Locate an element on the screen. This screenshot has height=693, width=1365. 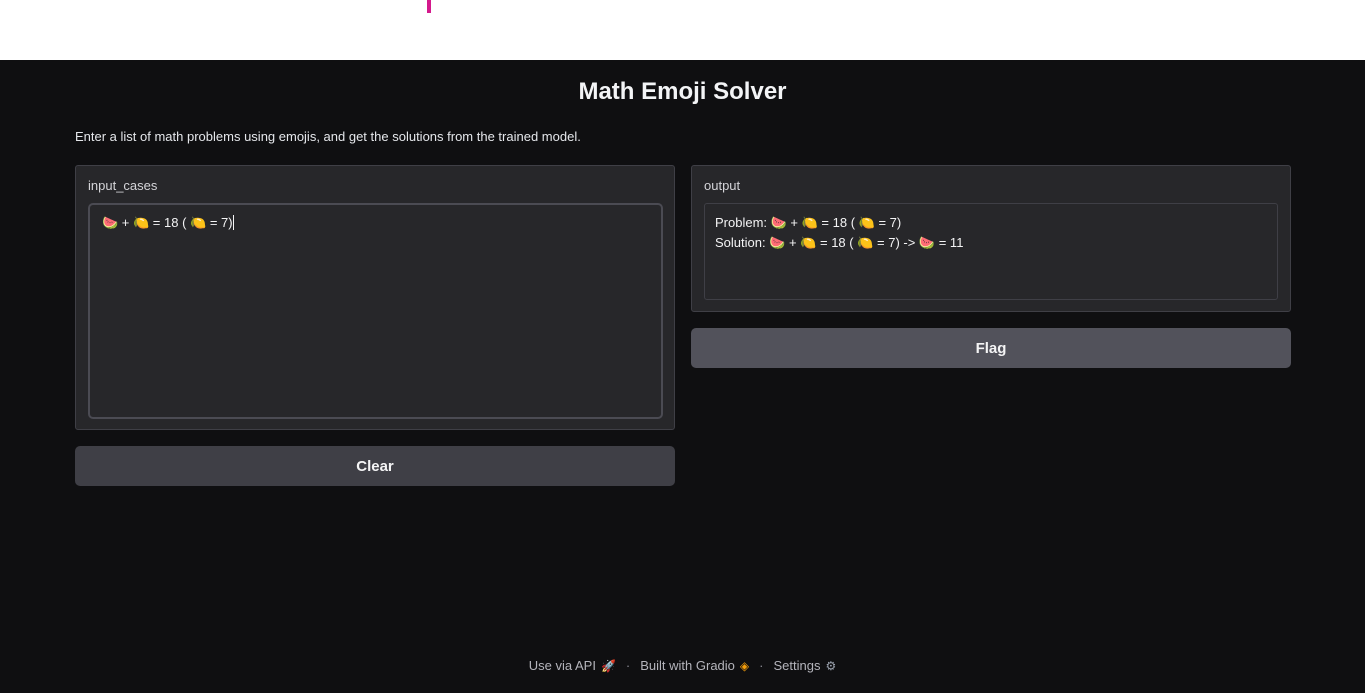
settings-link: Settings ⚙ is located at coordinates (804, 665).